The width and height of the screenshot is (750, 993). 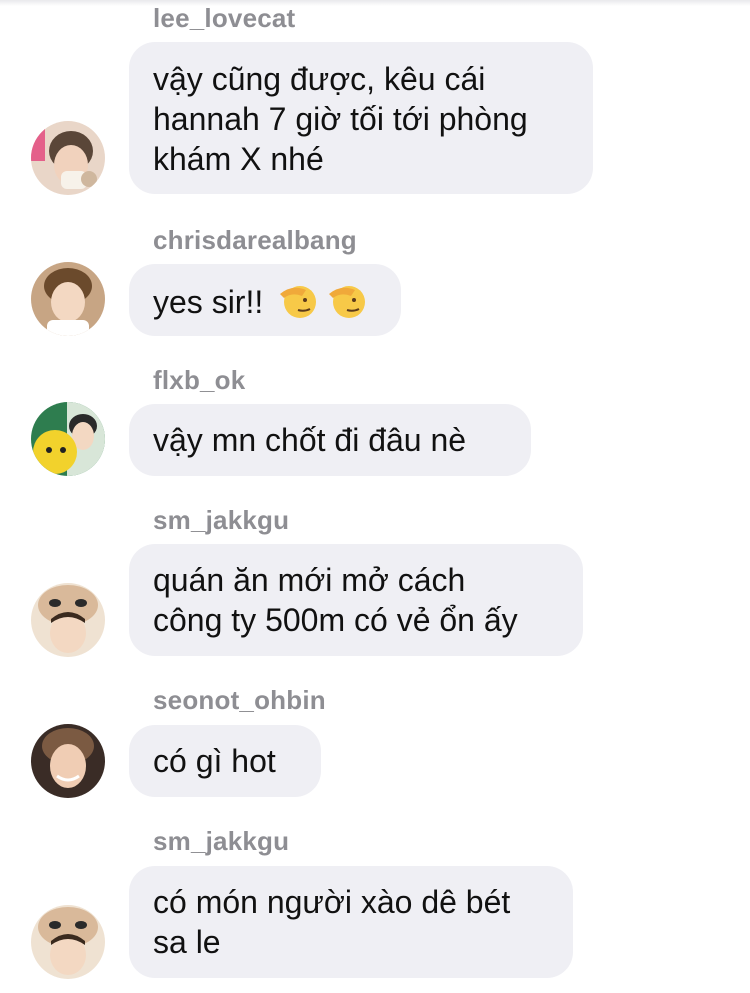 What do you see at coordinates (332, 922) in the screenshot?
I see `message-text: có món người xào dê bét sa le` at bounding box center [332, 922].